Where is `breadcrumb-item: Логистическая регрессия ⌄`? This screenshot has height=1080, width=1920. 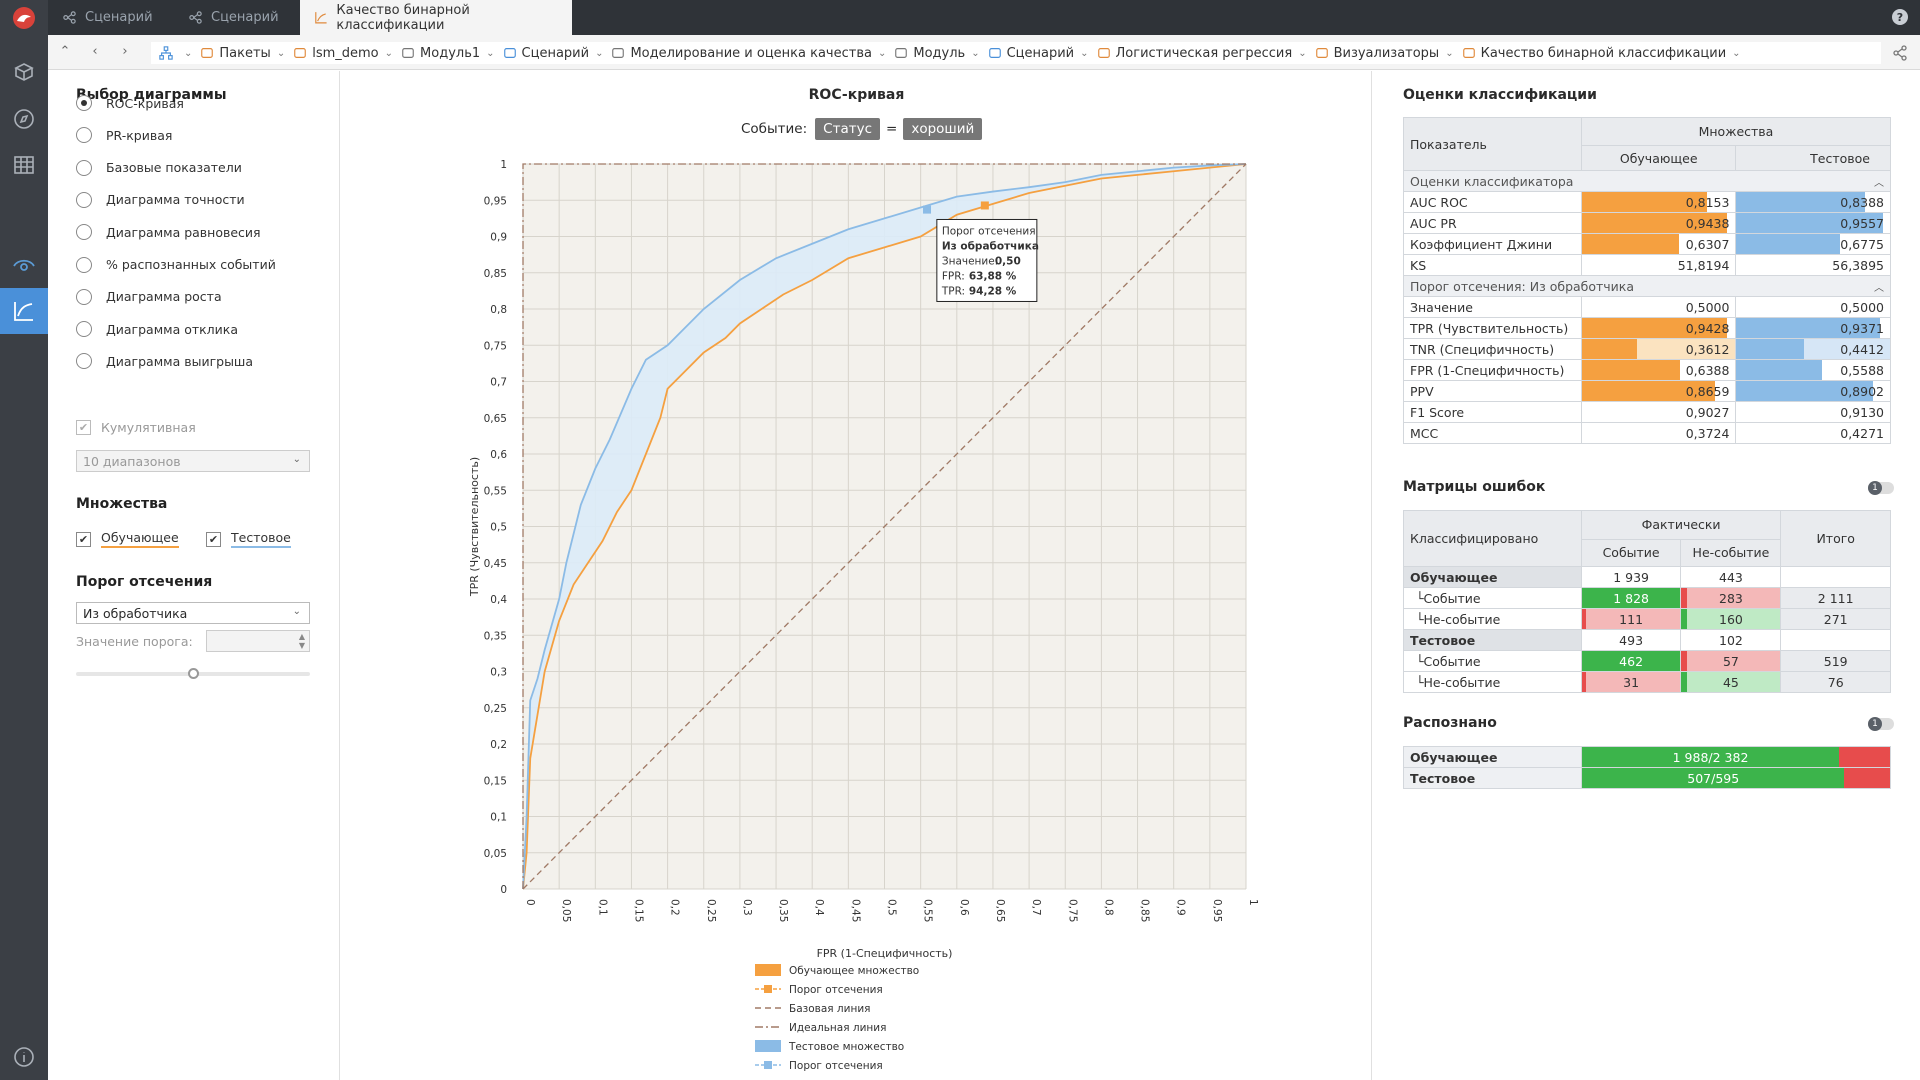
breadcrumb-item: Логистическая регрессия ⌄ is located at coordinates (1198, 53).